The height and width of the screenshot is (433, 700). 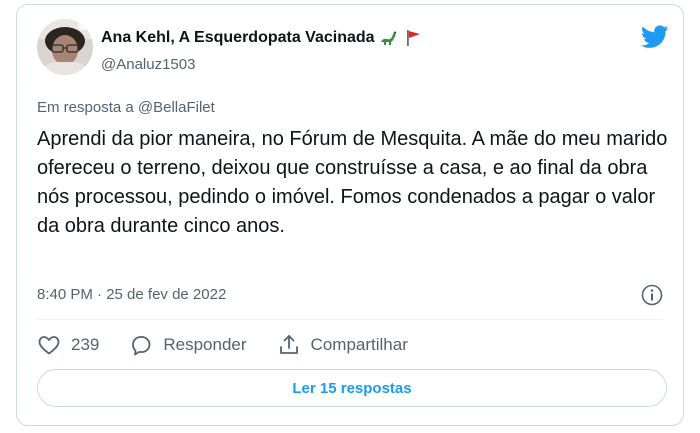 What do you see at coordinates (126, 107) in the screenshot?
I see `reply-context: Em resposta a @BellaFilet` at bounding box center [126, 107].